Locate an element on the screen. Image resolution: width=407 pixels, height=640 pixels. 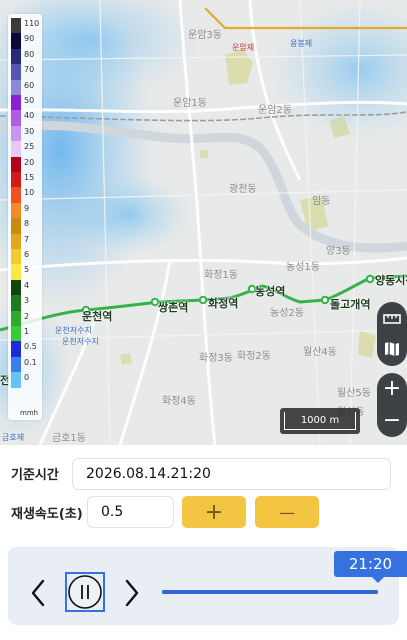
legend-value: 90 is located at coordinates (29, 39).